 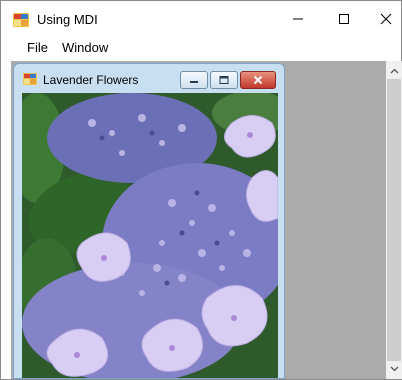 I want to click on child-window-title: Lavender Flowers, so click(x=91, y=80).